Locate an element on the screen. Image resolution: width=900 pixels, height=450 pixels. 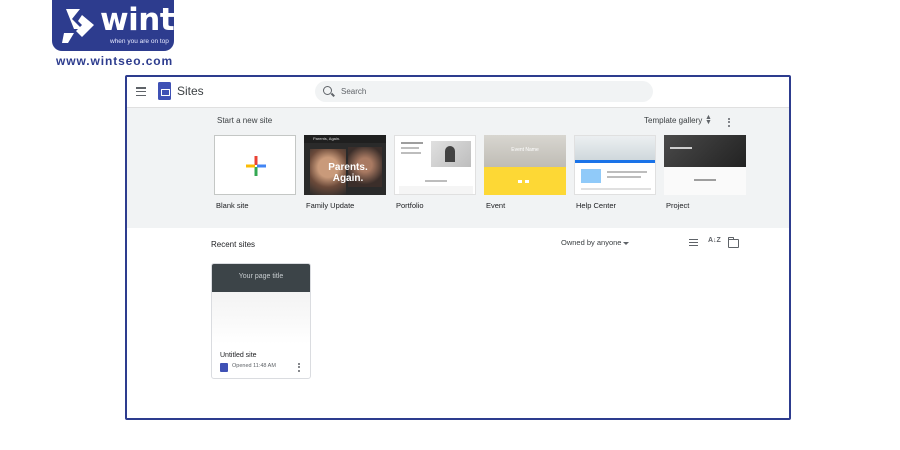
template-blank-site: Blank site is located at coordinates (255, 172).